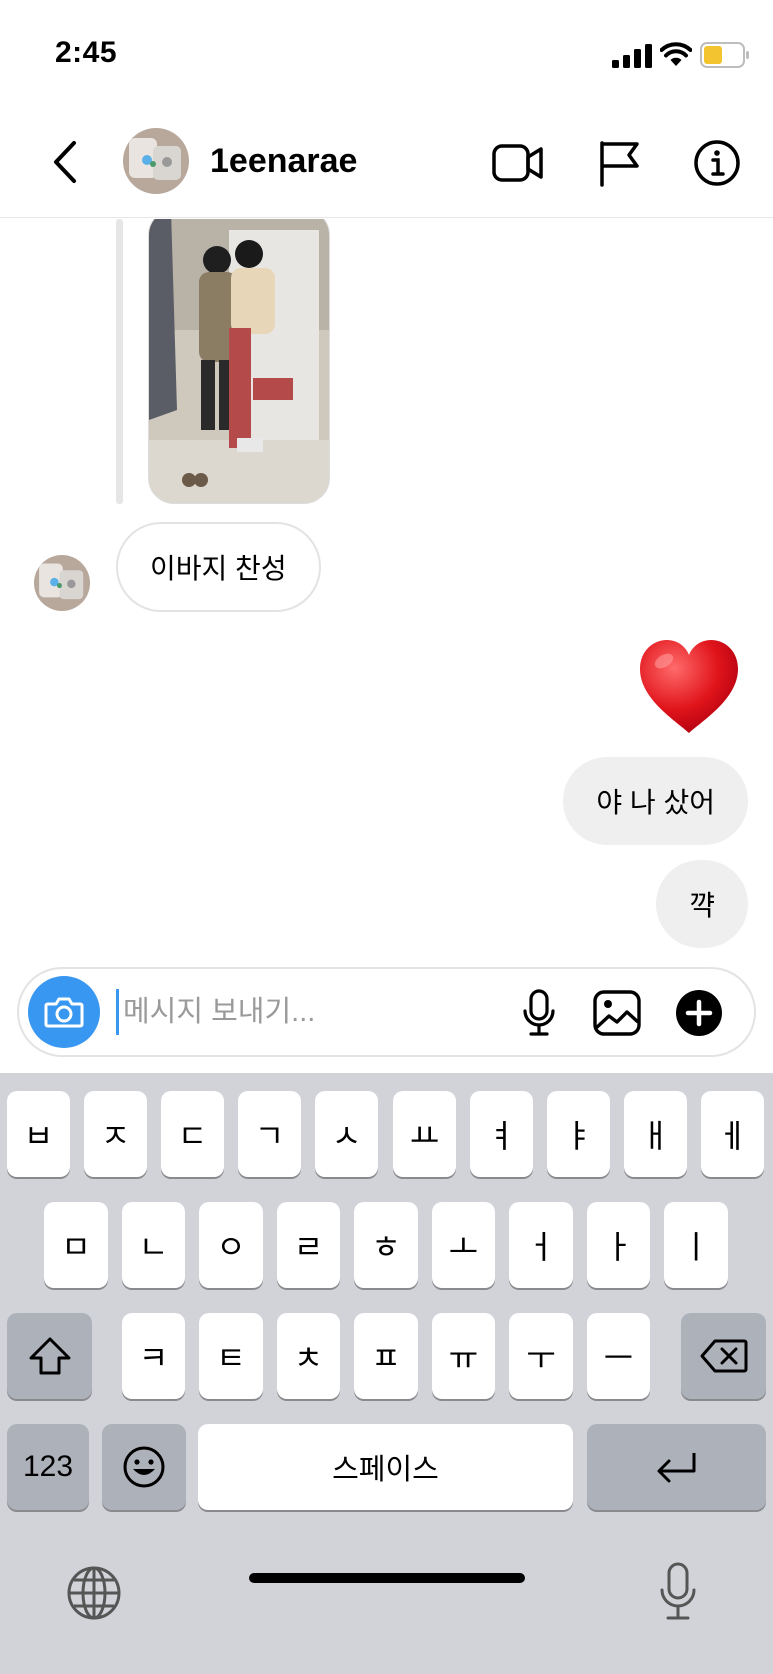  I want to click on key-label: 스페이스, so click(385, 1470).